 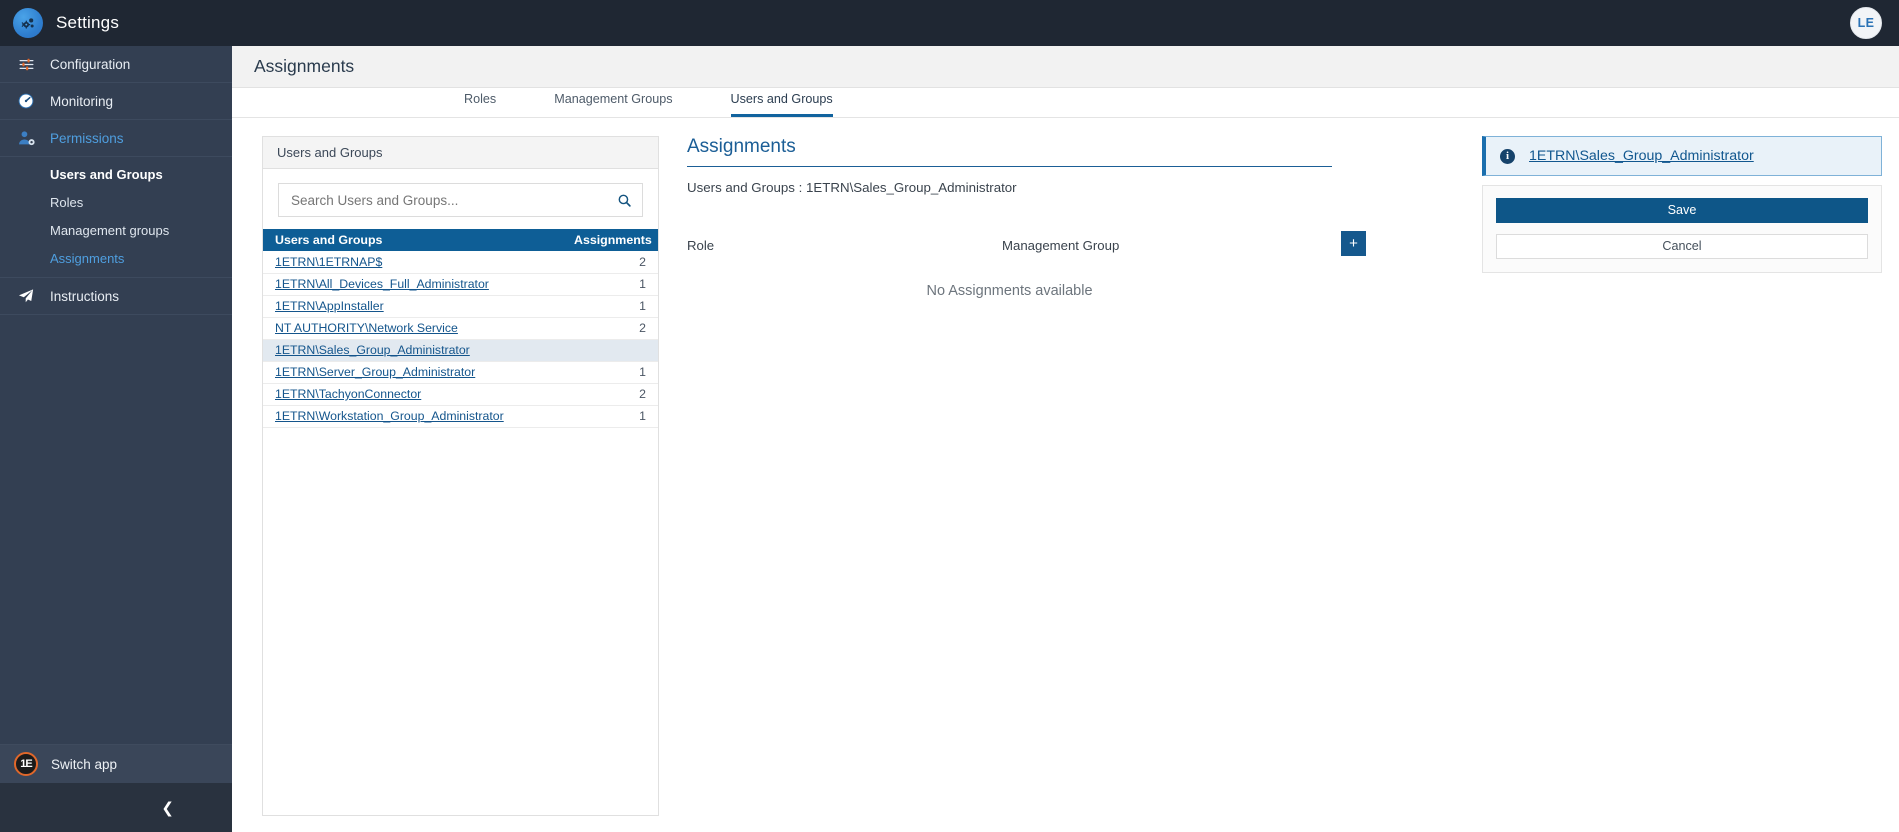 I want to click on table-row: 1ETRN\AppInstaller 1, so click(x=460, y=306).